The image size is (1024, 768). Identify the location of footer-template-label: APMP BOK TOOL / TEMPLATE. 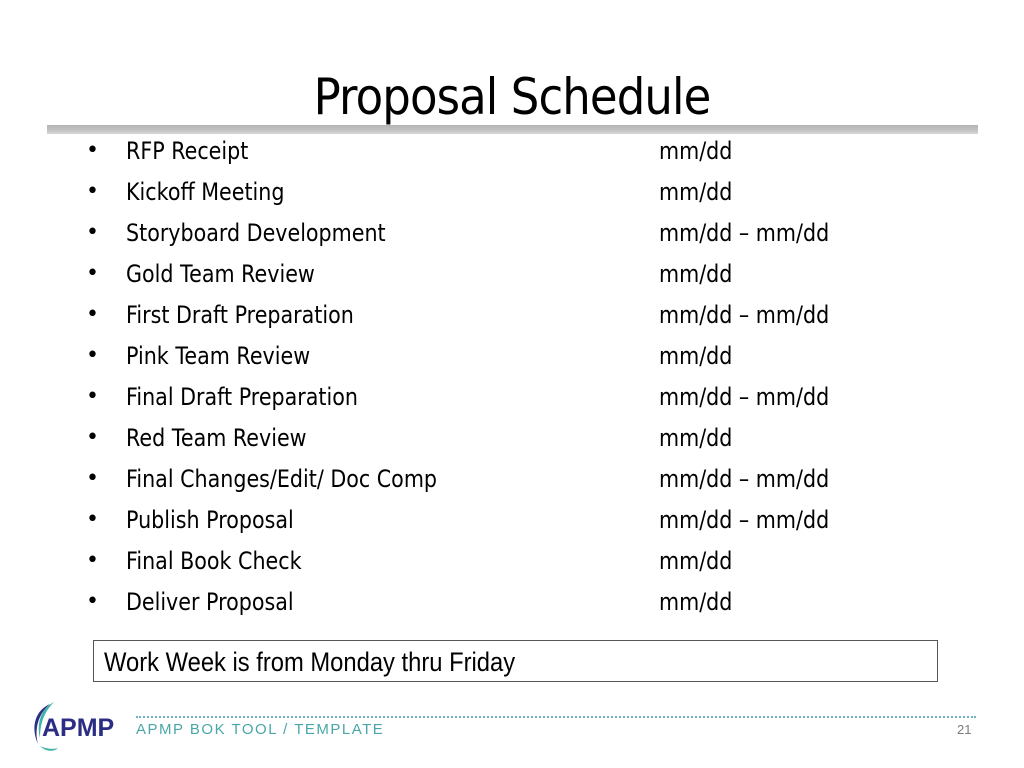
(260, 729).